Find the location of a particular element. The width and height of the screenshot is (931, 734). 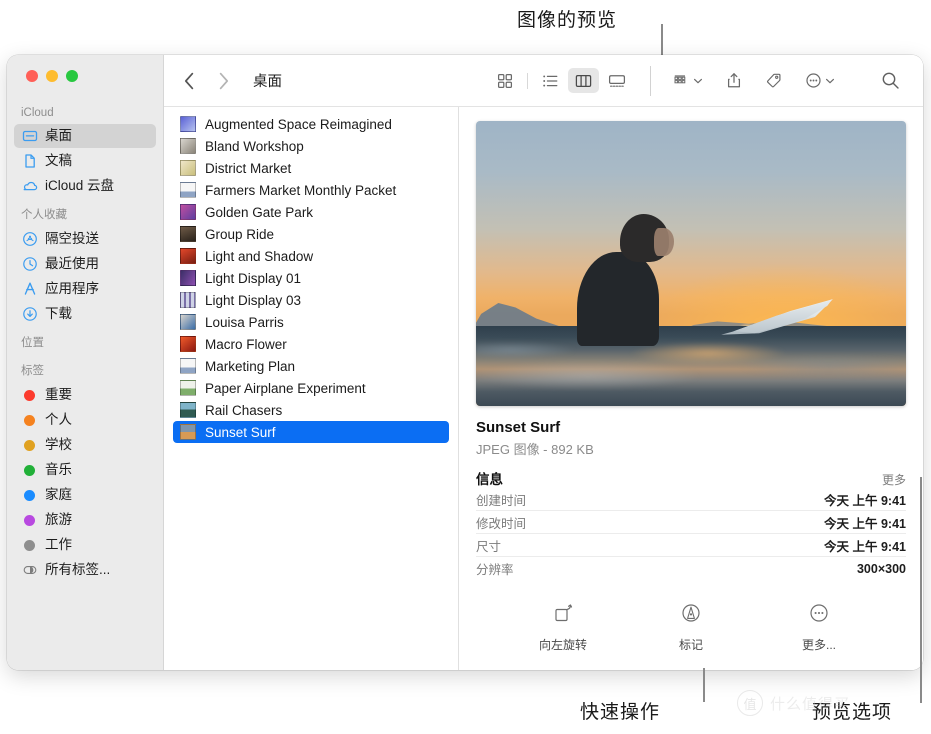

cloud-icon is located at coordinates (29, 186).